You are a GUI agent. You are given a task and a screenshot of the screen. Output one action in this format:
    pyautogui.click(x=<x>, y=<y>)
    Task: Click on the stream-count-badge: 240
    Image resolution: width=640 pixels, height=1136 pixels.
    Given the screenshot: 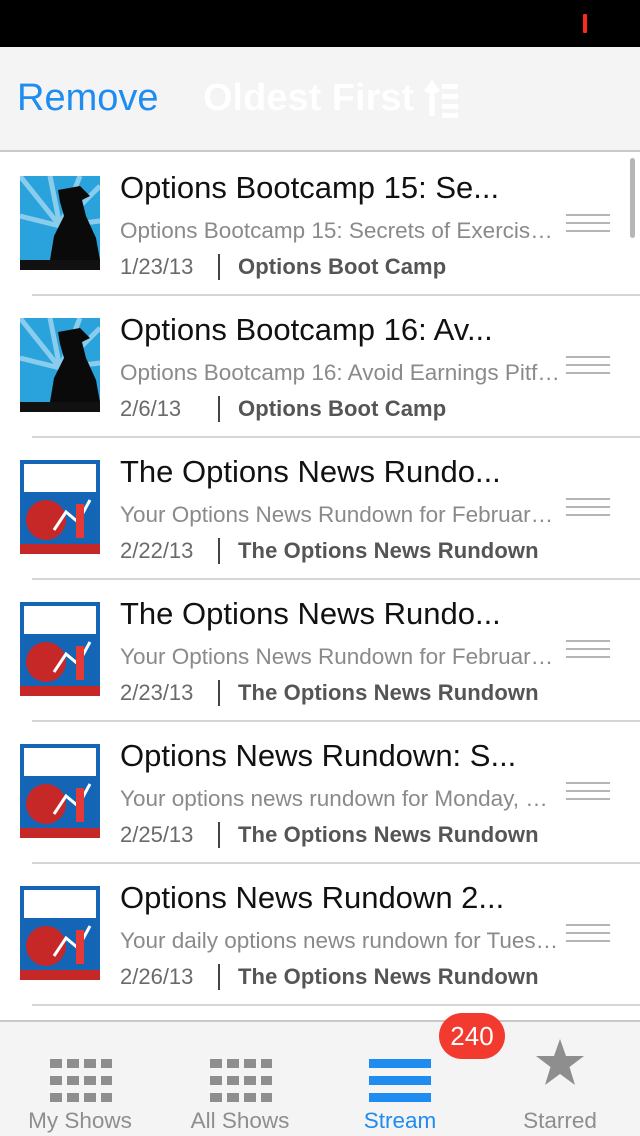 What is the action you would take?
    pyautogui.click(x=472, y=1036)
    